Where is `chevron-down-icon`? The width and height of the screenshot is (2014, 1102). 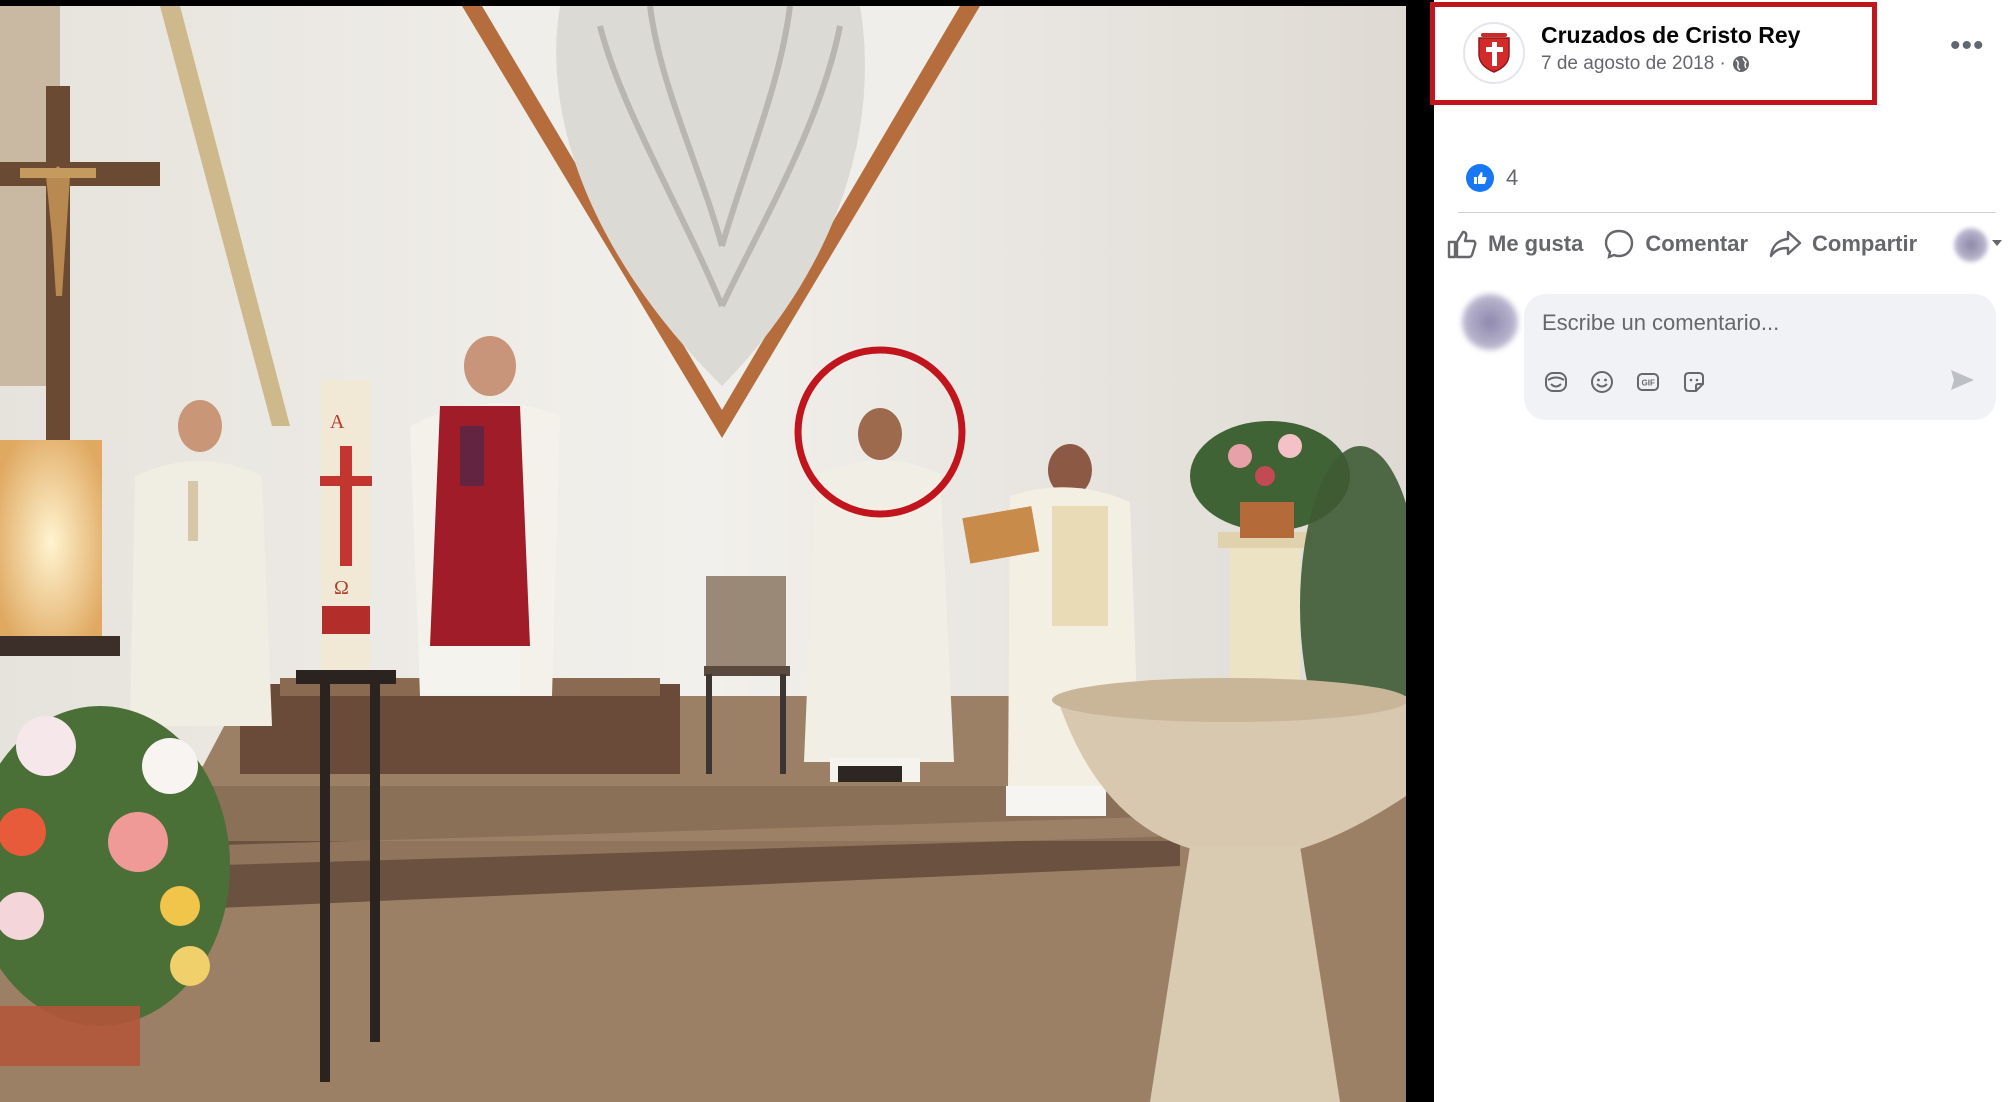
chevron-down-icon is located at coordinates (1997, 243).